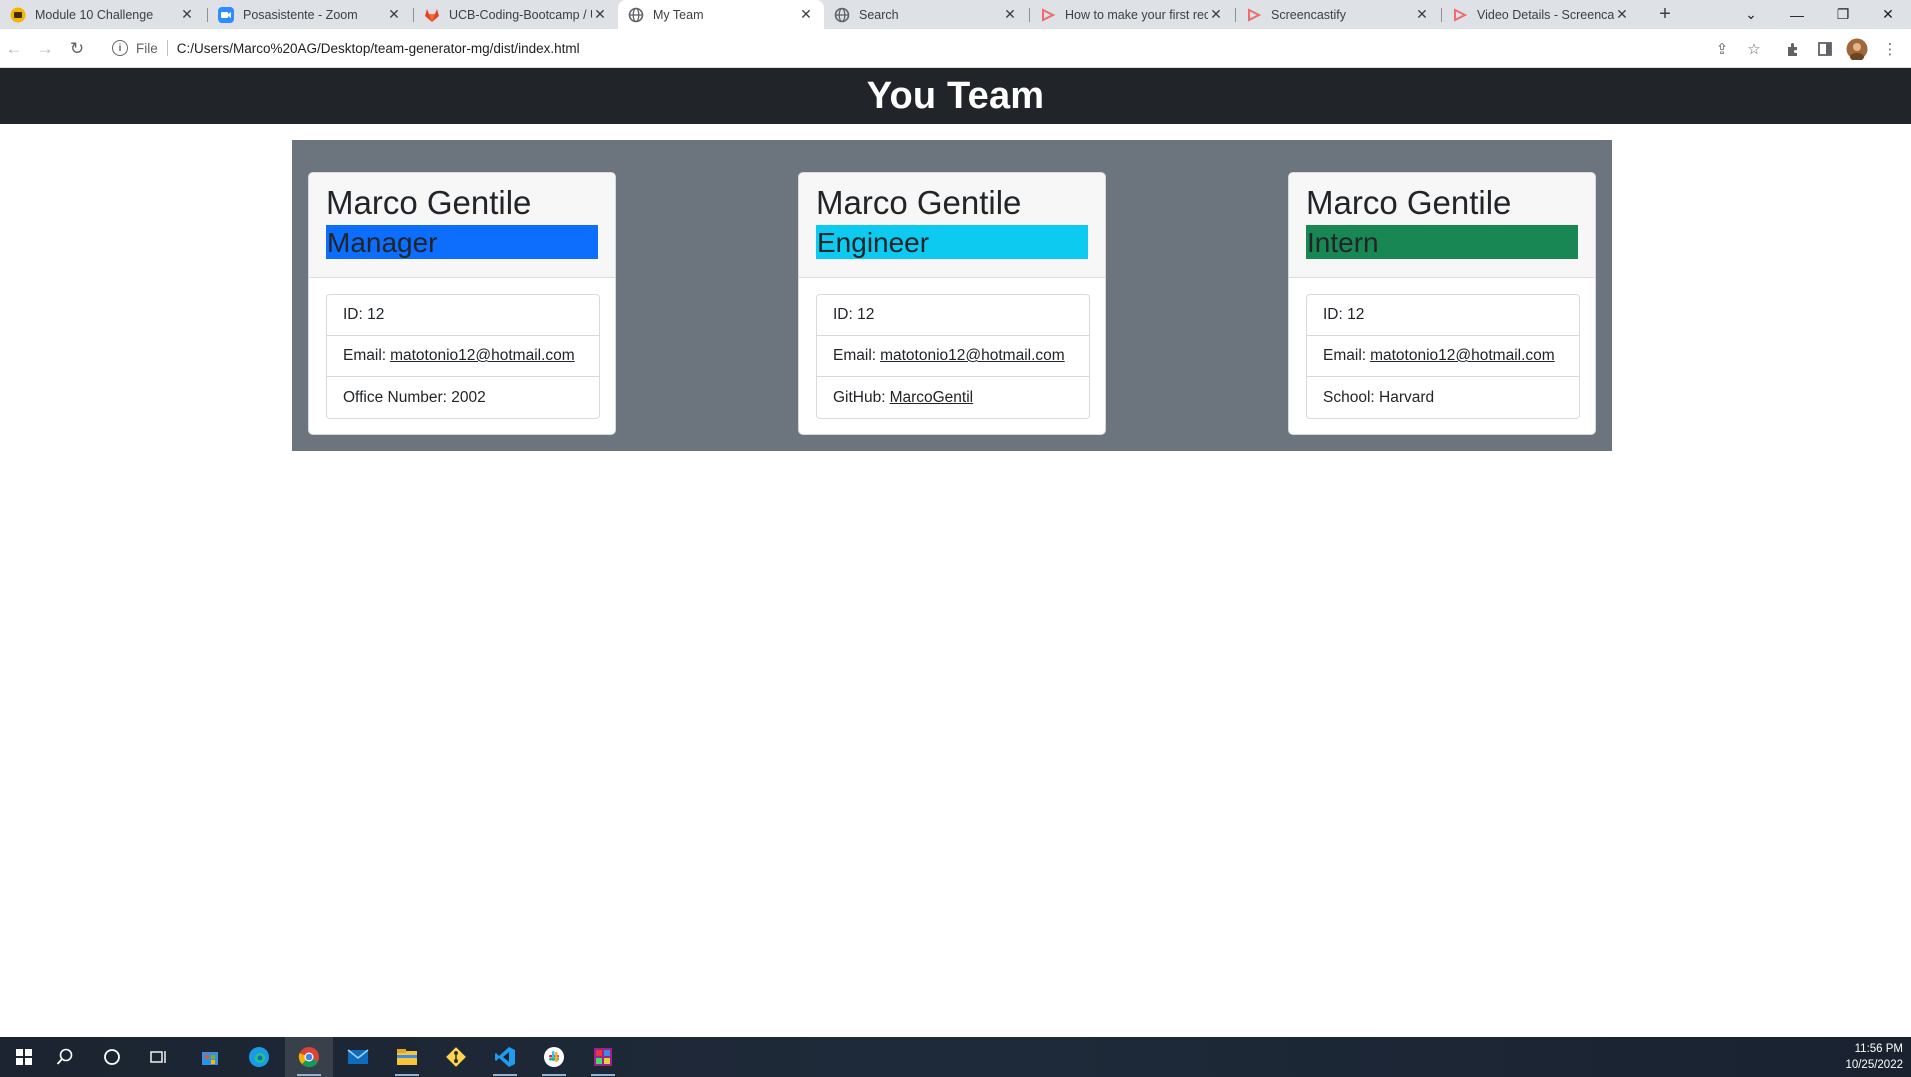 This screenshot has height=1077, width=1911. What do you see at coordinates (65, 1057) in the screenshot?
I see `search-icon` at bounding box center [65, 1057].